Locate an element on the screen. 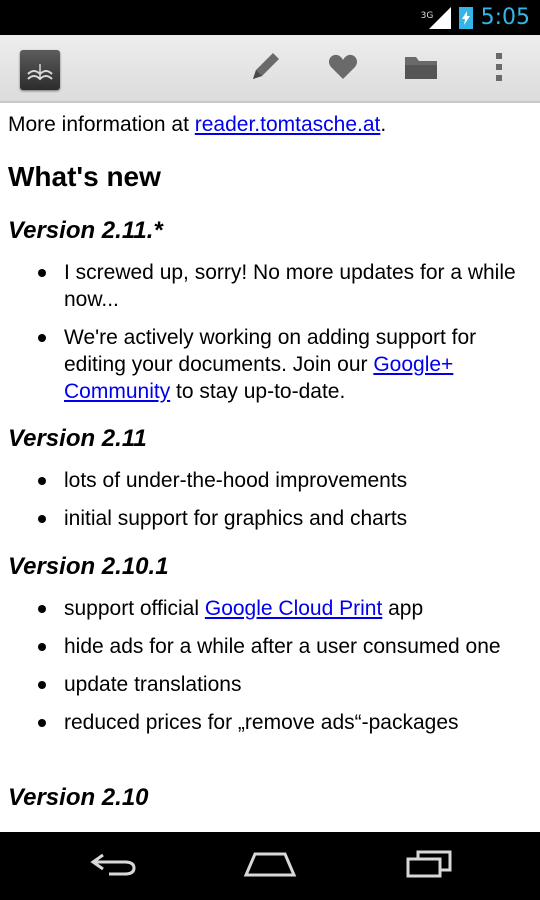 The width and height of the screenshot is (540, 900). change-item: support official Google Cloud Print app is located at coordinates (281, 608).